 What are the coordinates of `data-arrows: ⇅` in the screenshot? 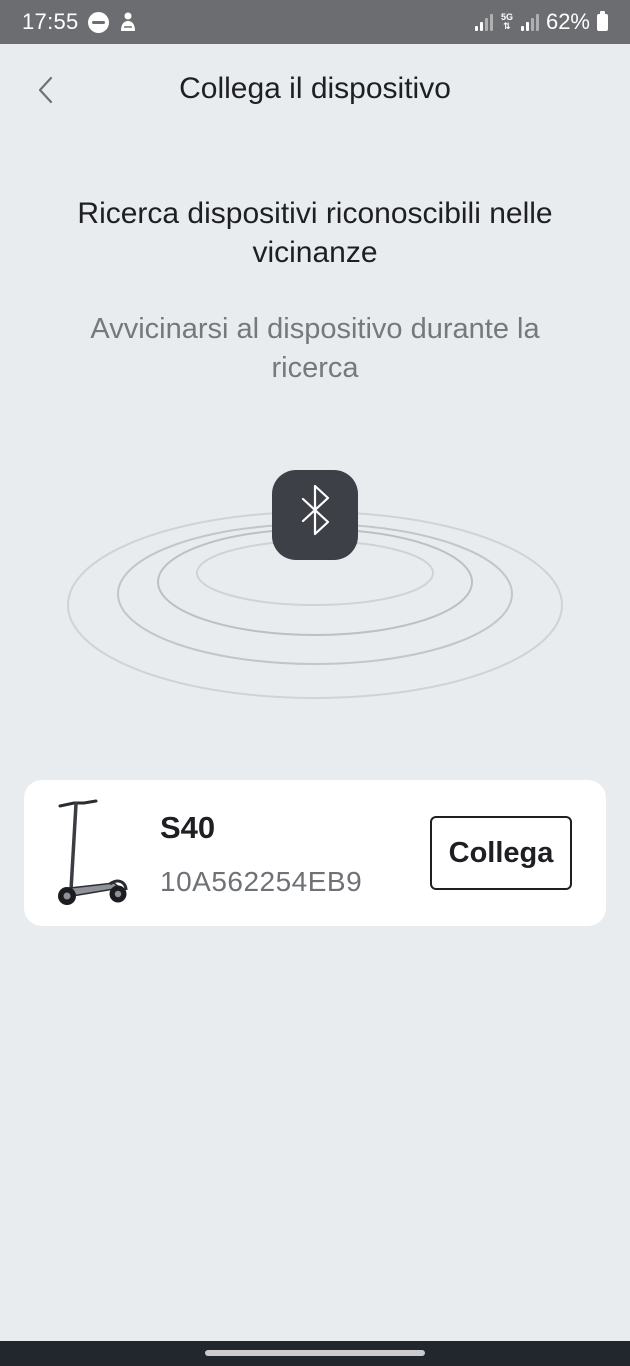 It's located at (507, 26).